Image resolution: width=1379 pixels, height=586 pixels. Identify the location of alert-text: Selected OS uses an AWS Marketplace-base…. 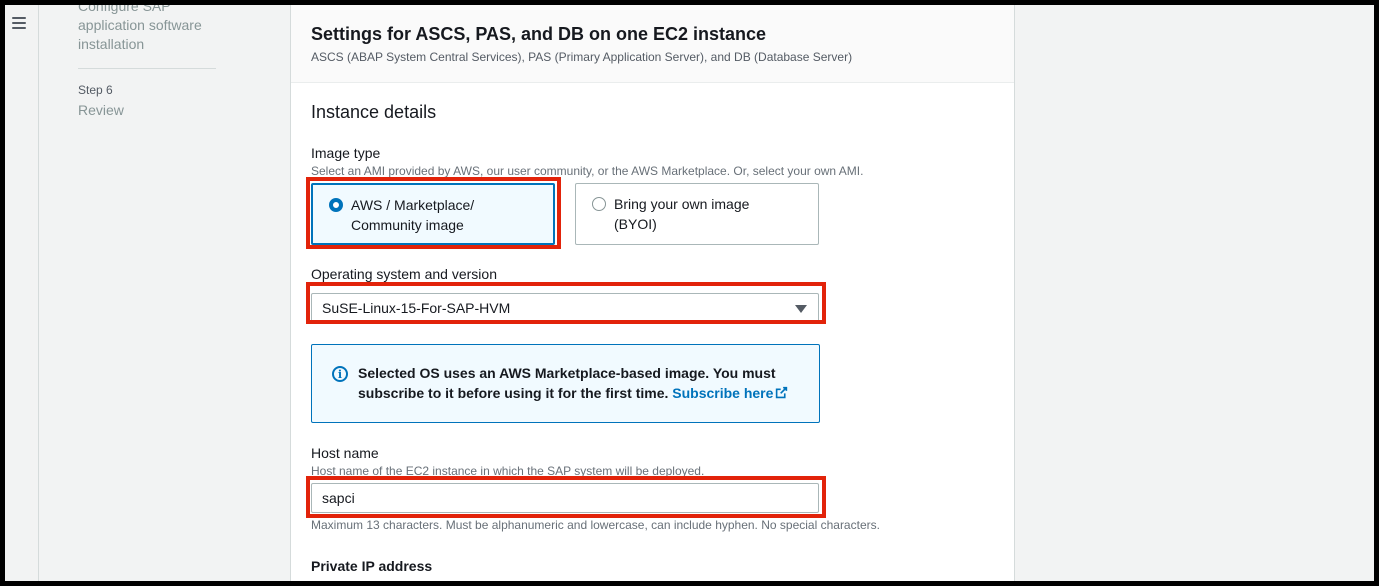
(578, 383).